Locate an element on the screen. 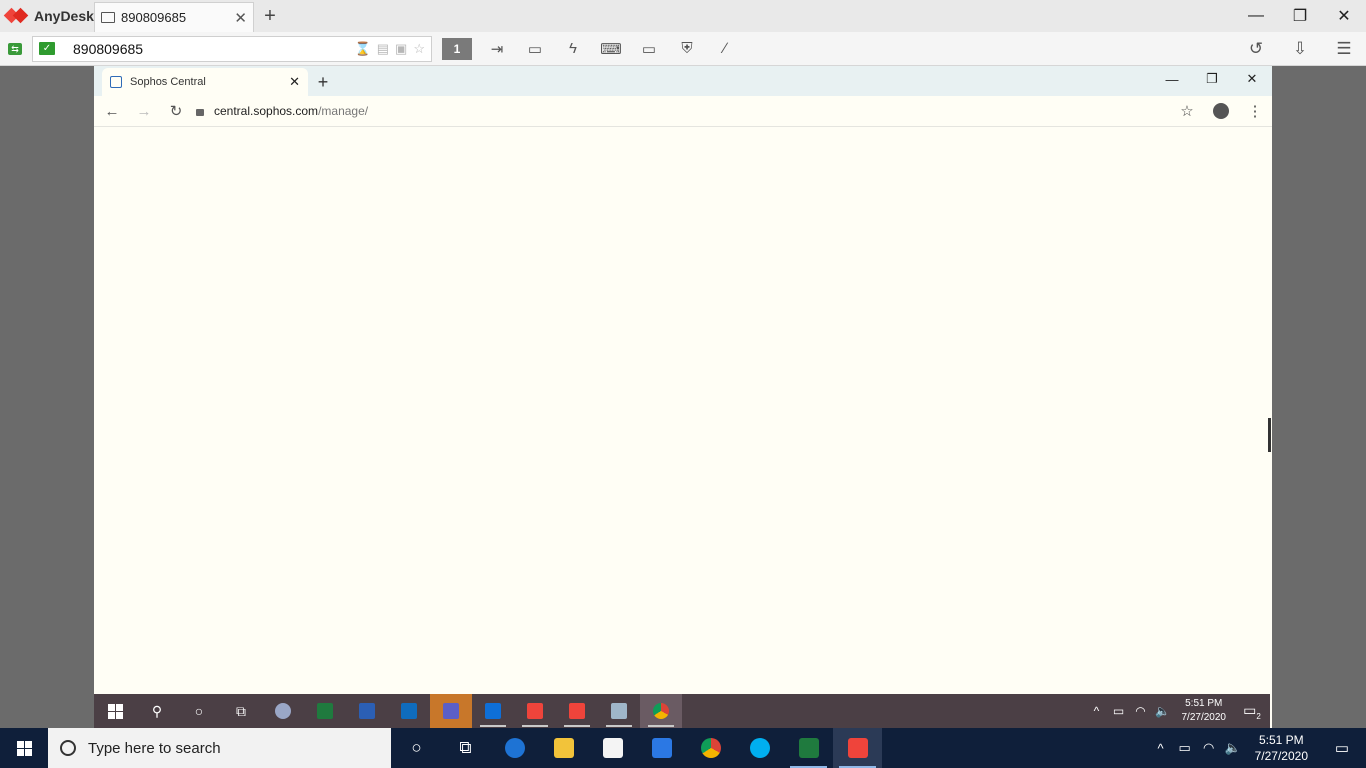  clock-time: 5:51 PM is located at coordinates (1281, 740).